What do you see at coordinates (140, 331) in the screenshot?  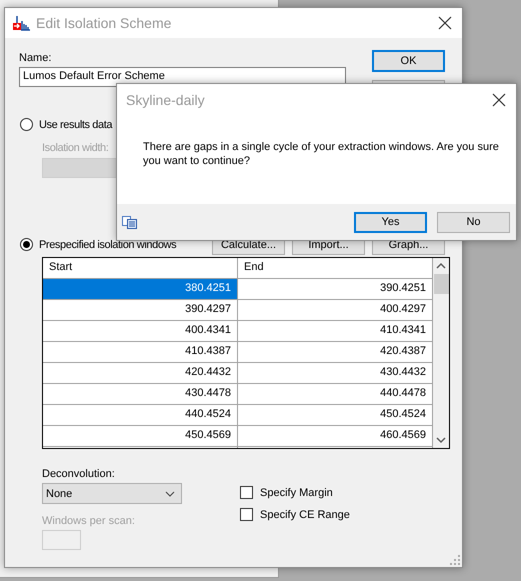 I see `table-cell: 400.4341` at bounding box center [140, 331].